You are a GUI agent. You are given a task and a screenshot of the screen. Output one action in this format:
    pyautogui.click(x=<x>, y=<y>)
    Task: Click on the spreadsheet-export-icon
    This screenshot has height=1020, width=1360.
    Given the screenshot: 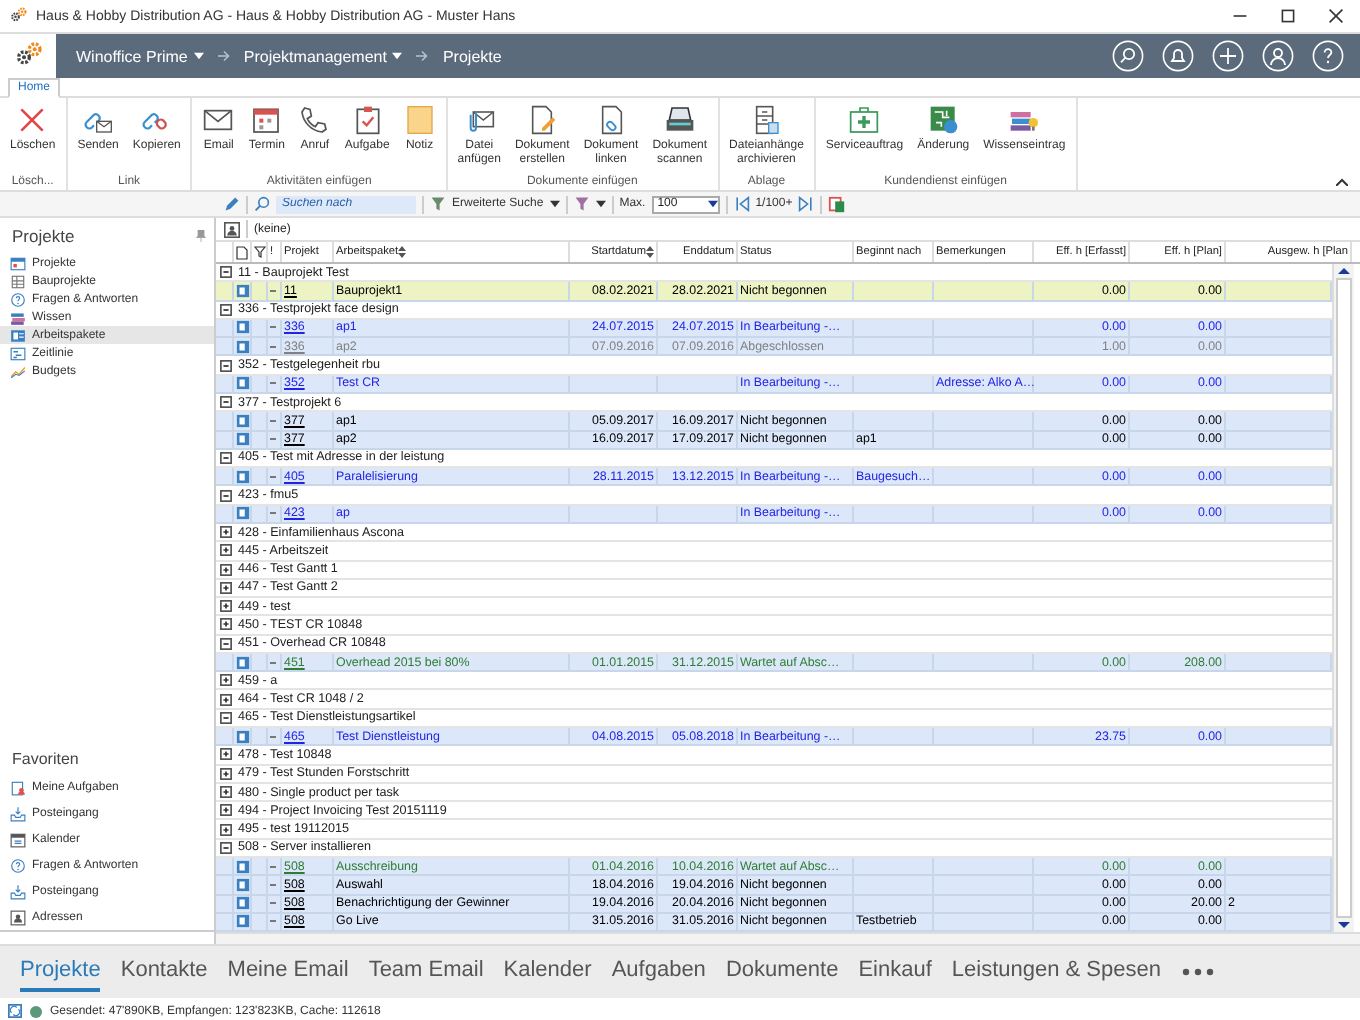 What is the action you would take?
    pyautogui.click(x=837, y=204)
    